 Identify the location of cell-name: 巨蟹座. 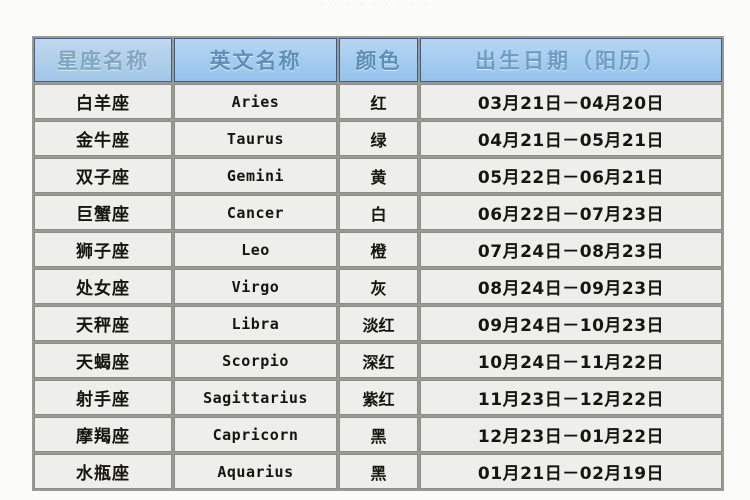
(103, 212).